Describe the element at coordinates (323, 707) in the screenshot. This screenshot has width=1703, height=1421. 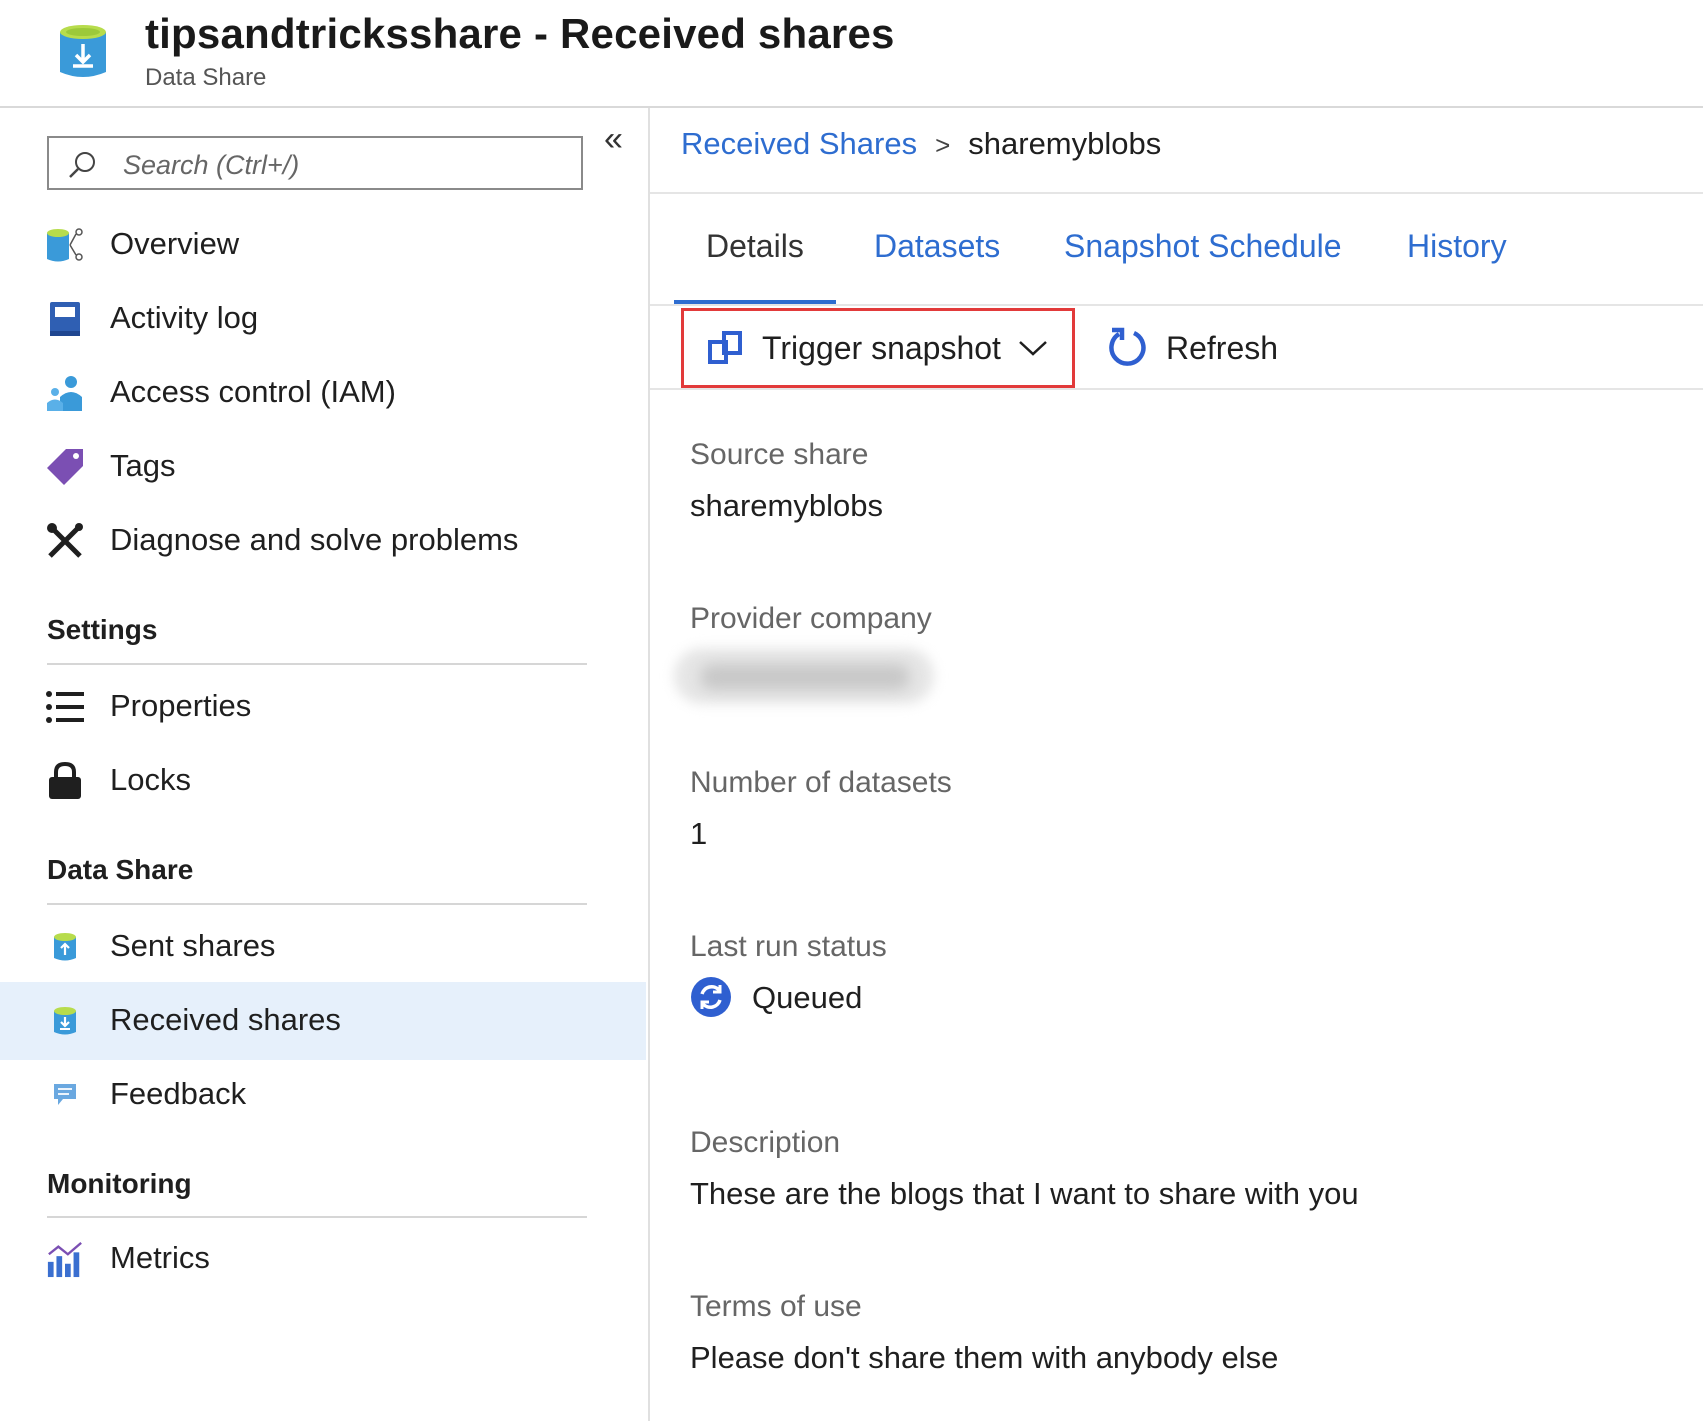
I see `sidebar-item-properties: Properties` at that location.